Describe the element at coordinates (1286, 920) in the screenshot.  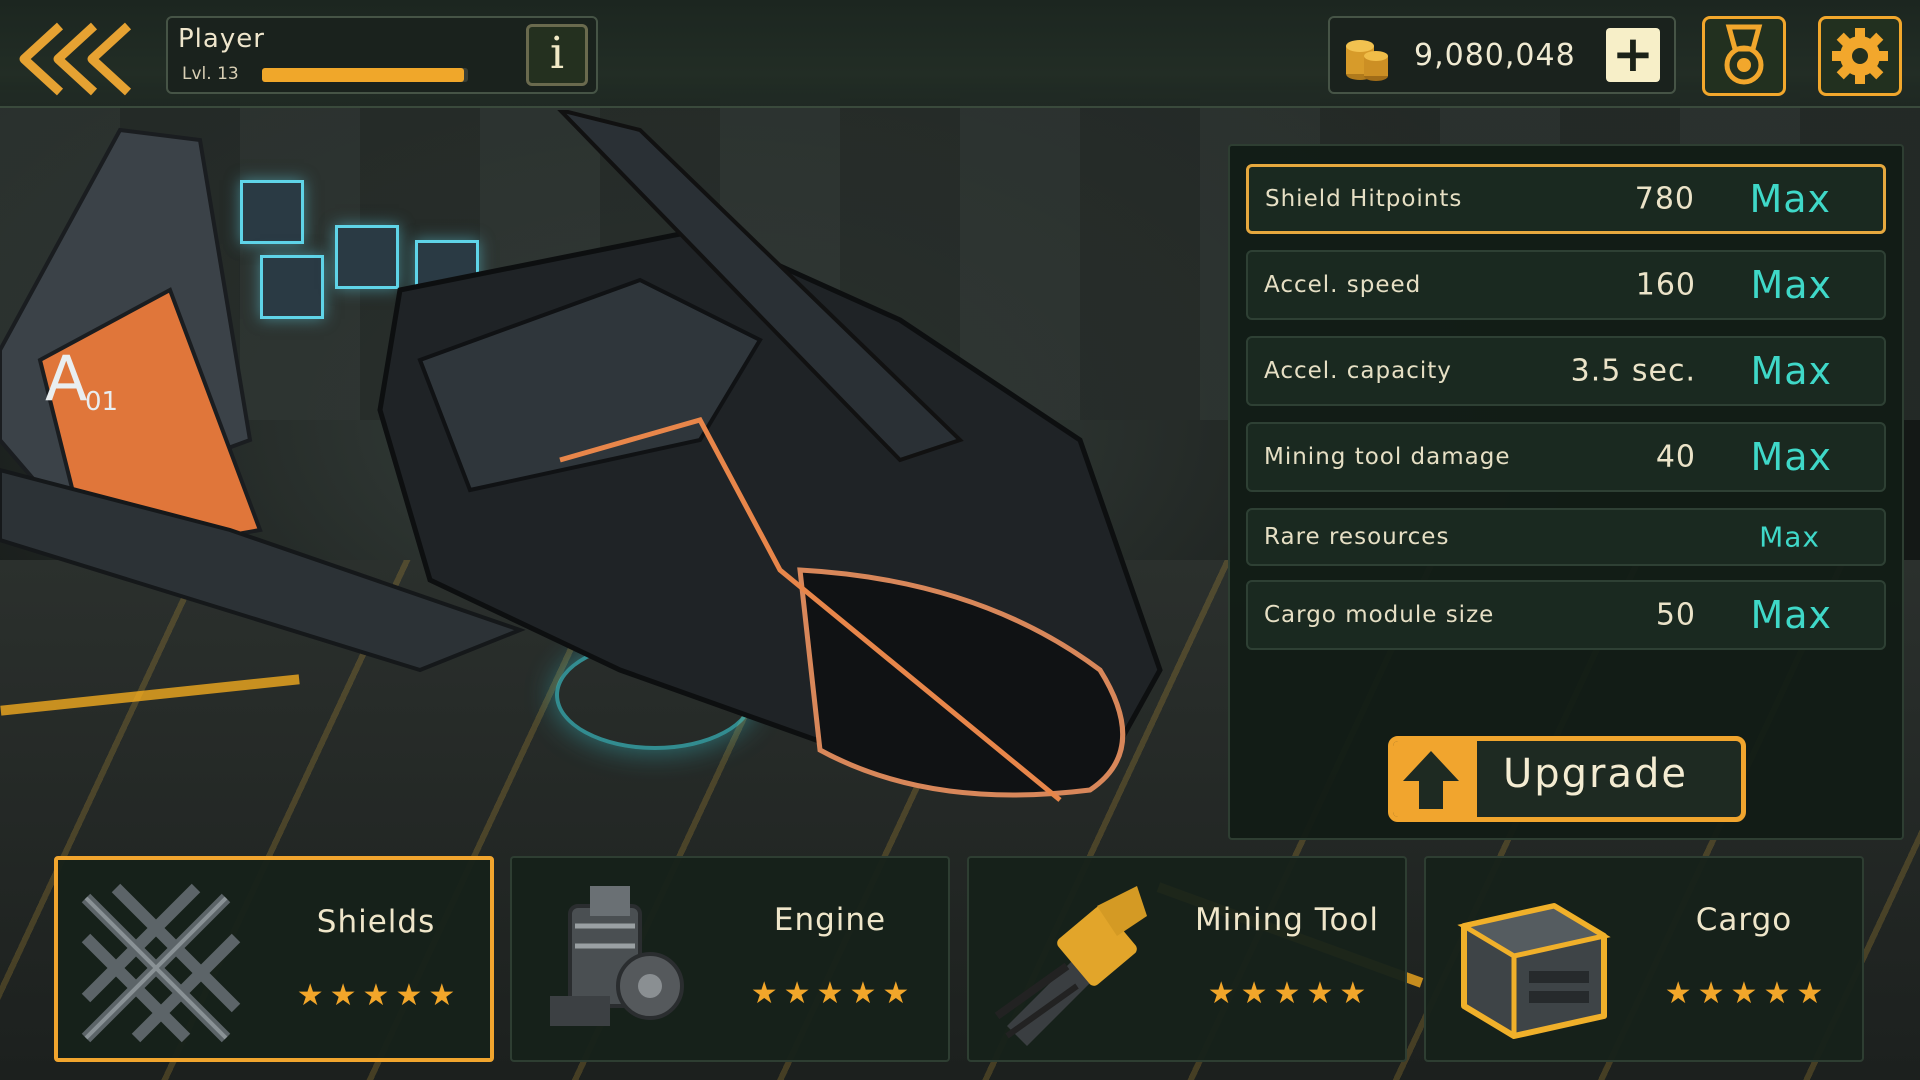
I see `tab-label: Mining Tool` at that location.